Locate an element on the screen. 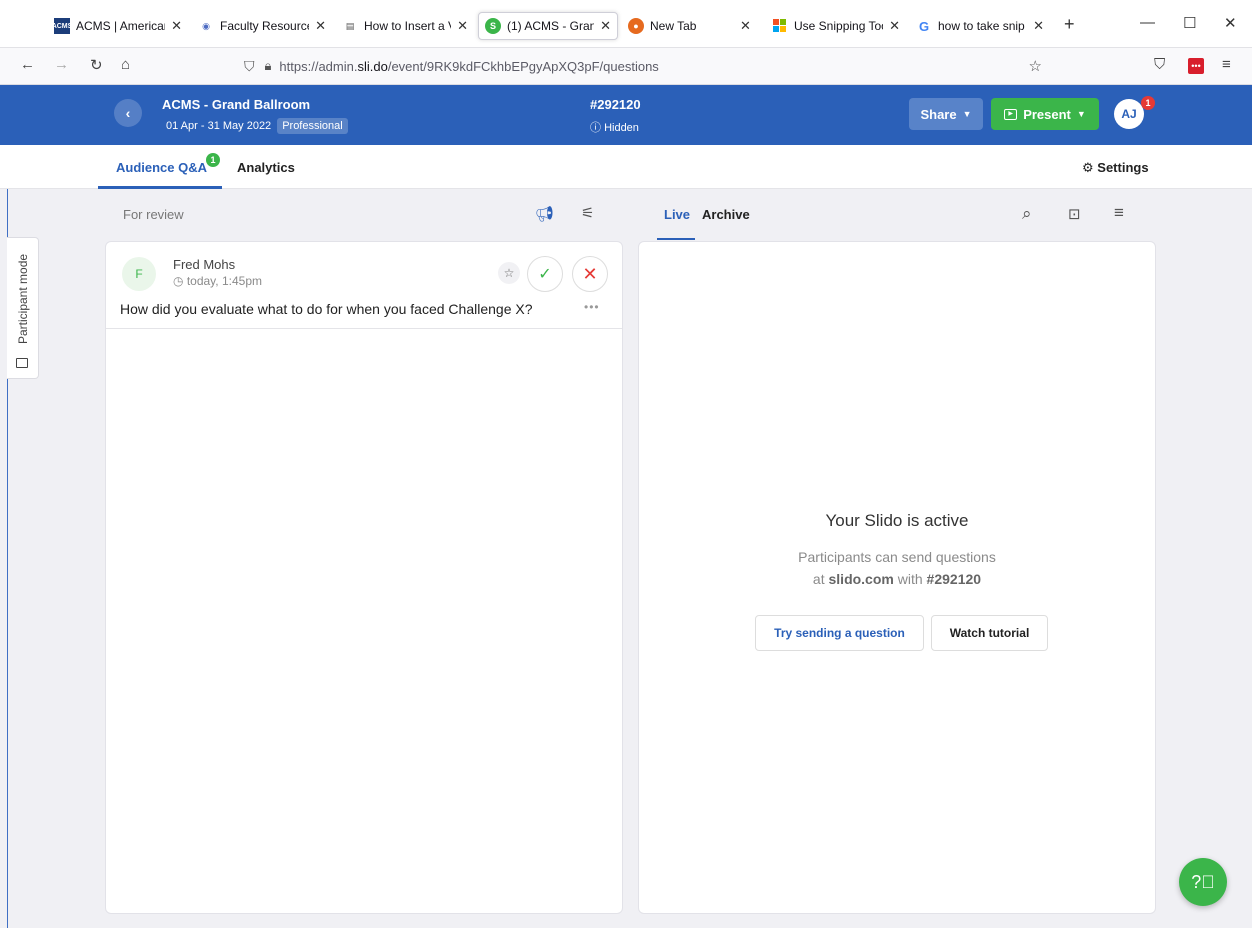 The image size is (1252, 928). active-tab-indicator is located at coordinates (160, 187).